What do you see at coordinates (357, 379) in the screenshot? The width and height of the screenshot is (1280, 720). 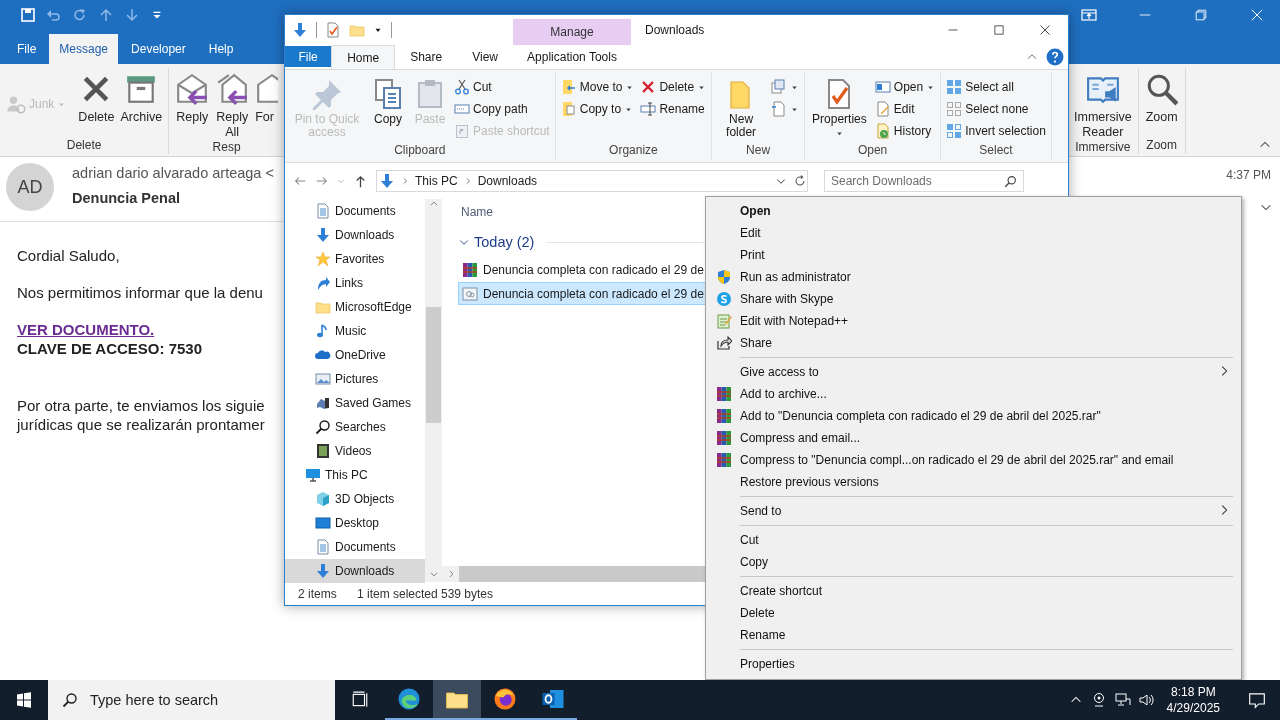 I see `nav-label: Pictures` at bounding box center [357, 379].